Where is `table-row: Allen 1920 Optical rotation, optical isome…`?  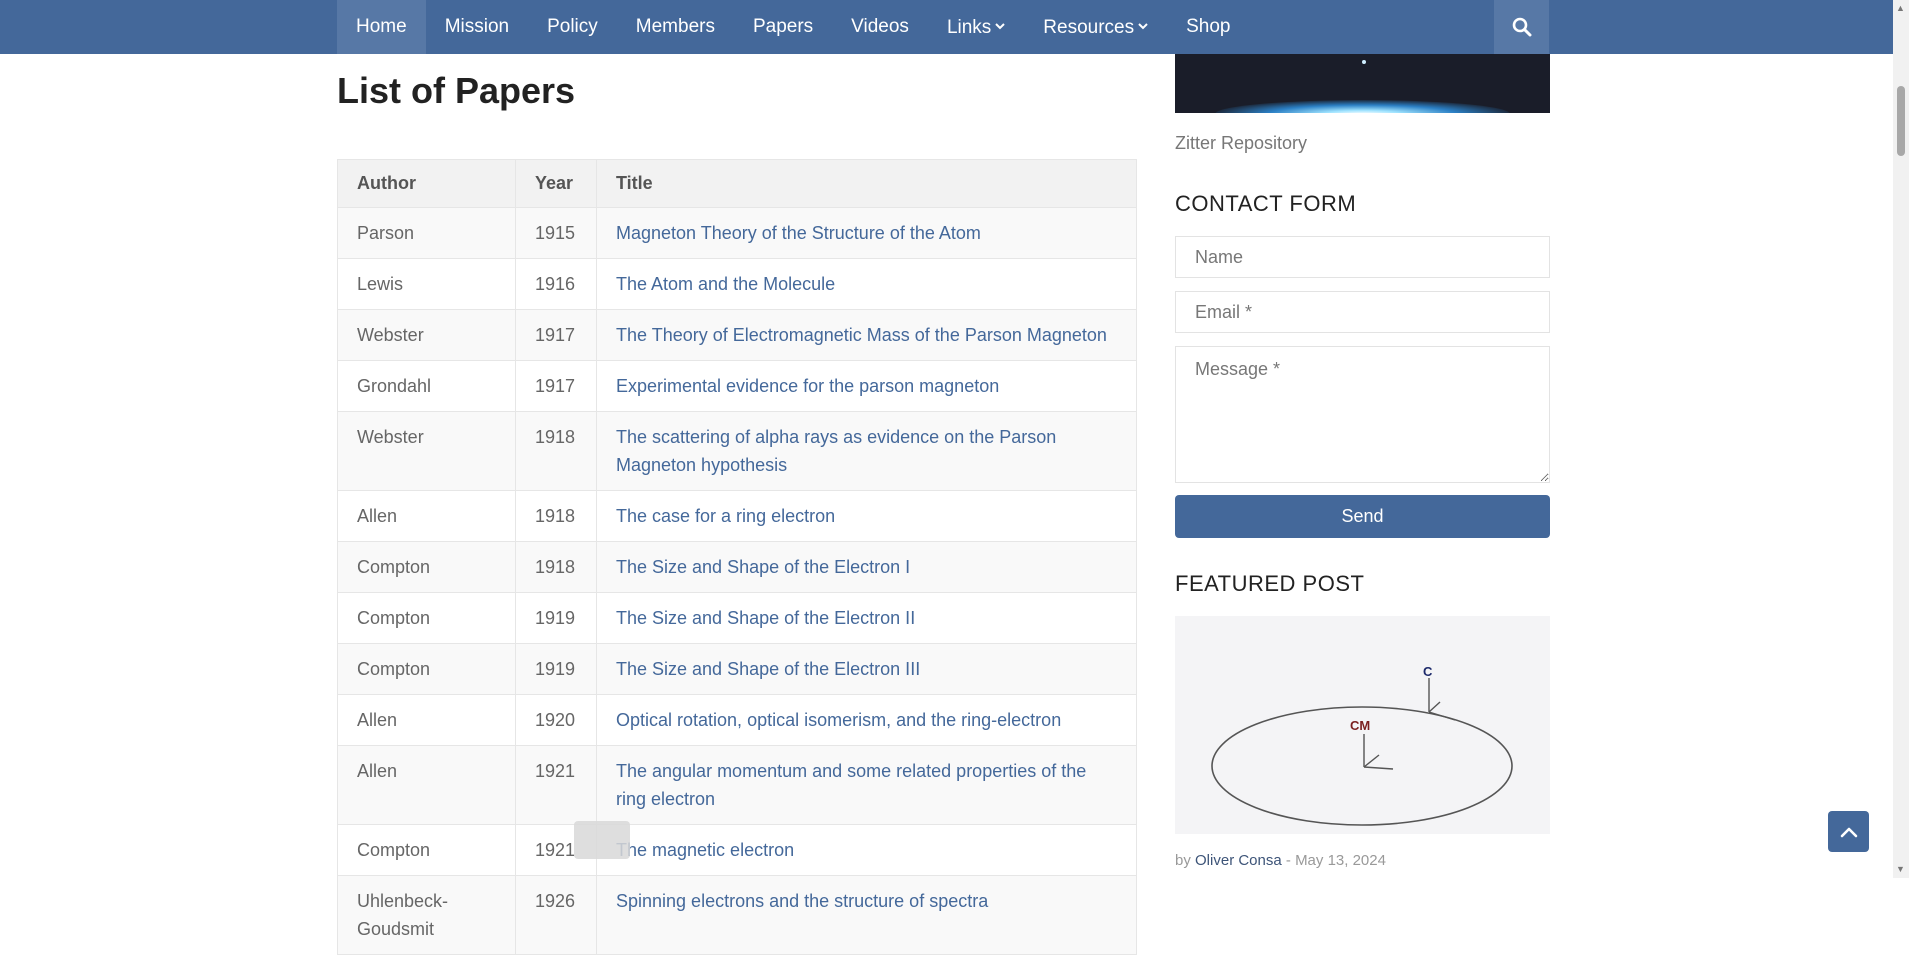 table-row: Allen 1920 Optical rotation, optical isome… is located at coordinates (737, 720).